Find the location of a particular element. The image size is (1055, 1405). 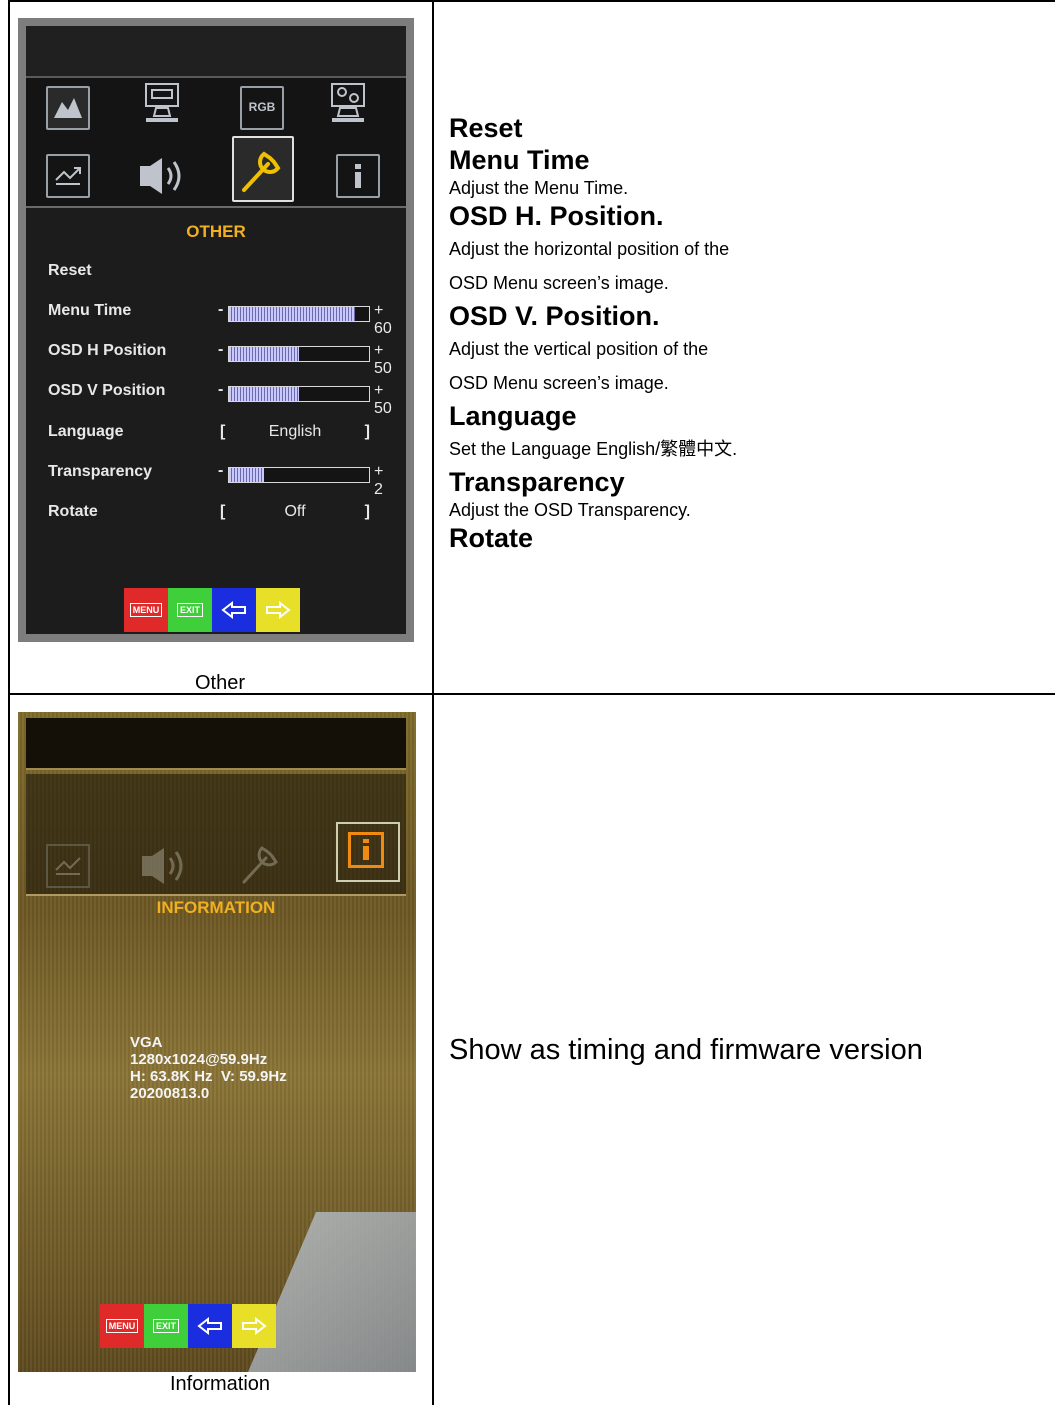

display-icon is located at coordinates (162, 105).